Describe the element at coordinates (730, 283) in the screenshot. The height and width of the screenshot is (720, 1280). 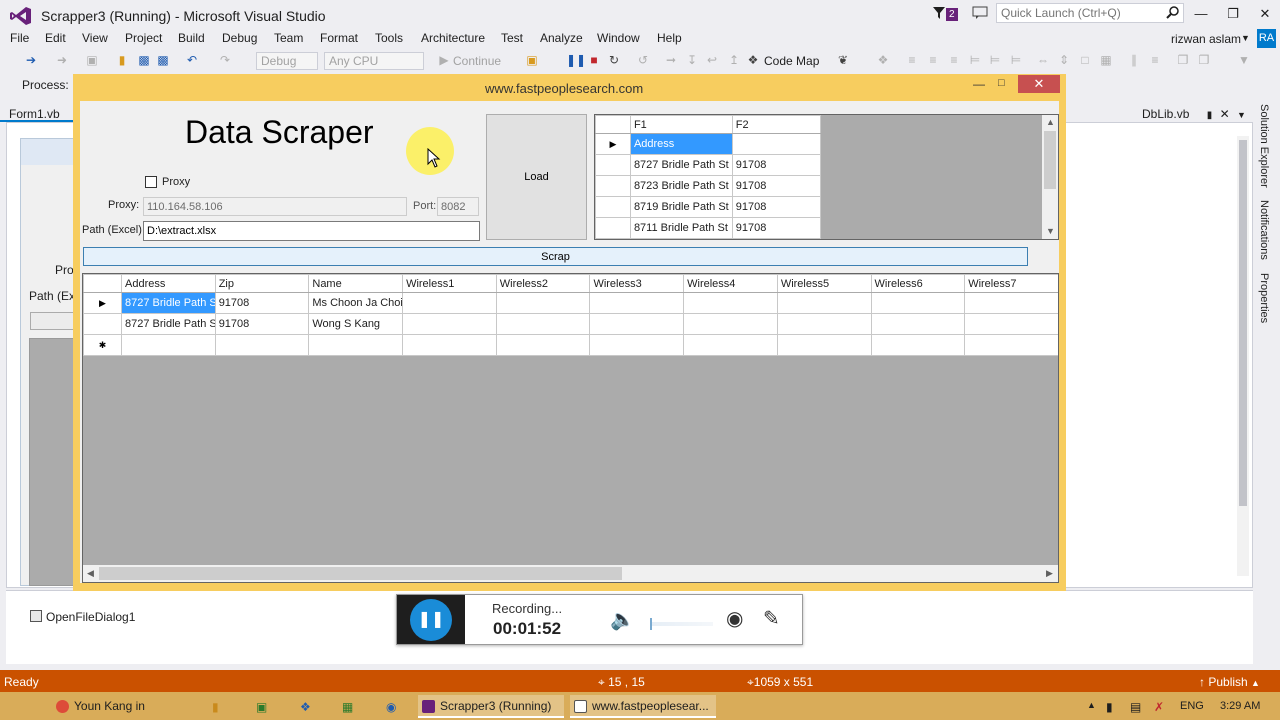
I see `column-header-wireless4: Wireless4` at that location.